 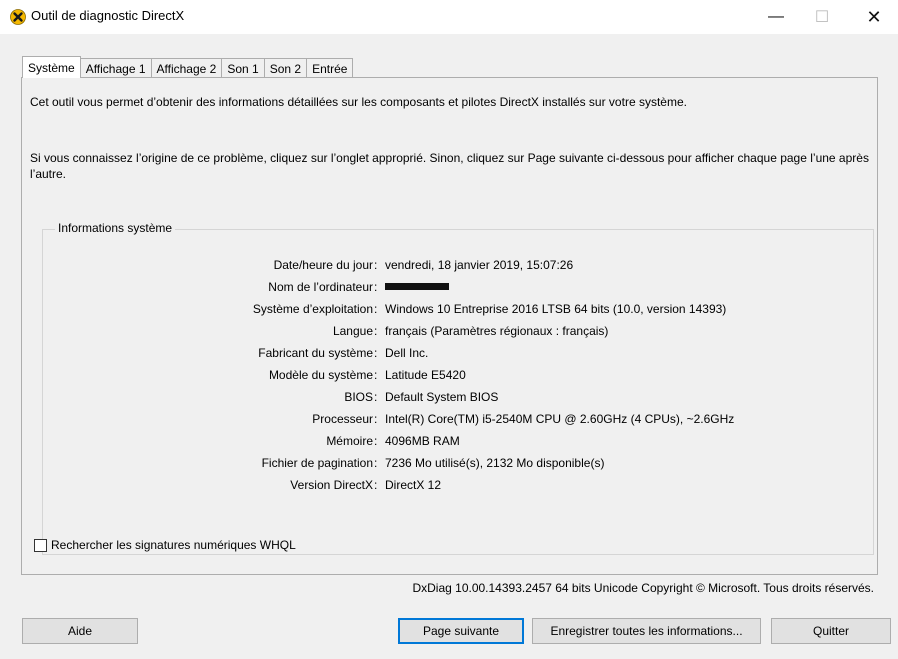 I want to click on info-label: Système d’exploitation, so click(x=312, y=309).